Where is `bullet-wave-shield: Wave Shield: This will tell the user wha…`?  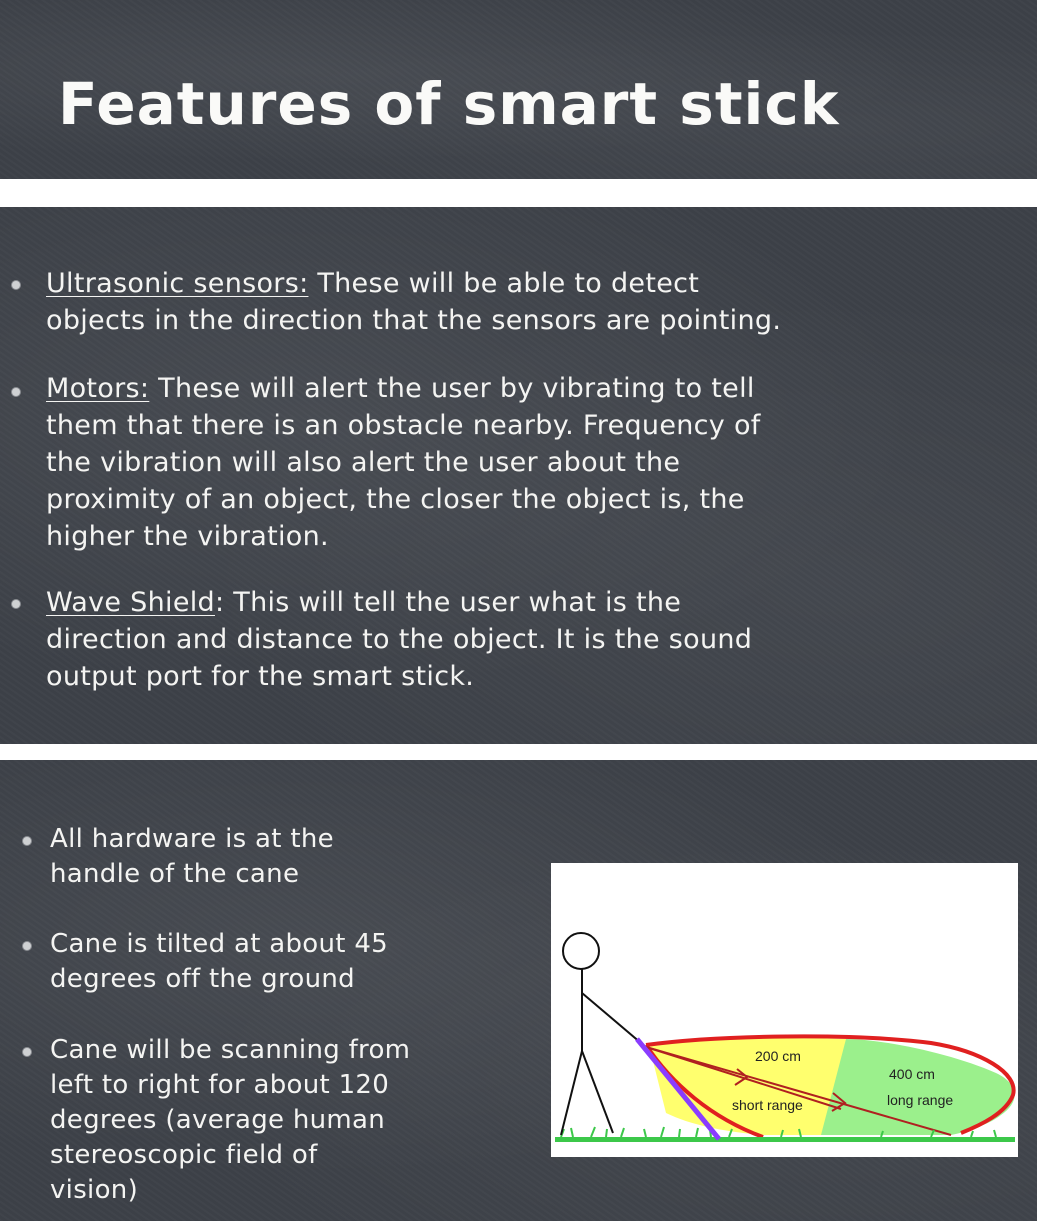 bullet-wave-shield: Wave Shield: This will tell the user wha… is located at coordinates (399, 639).